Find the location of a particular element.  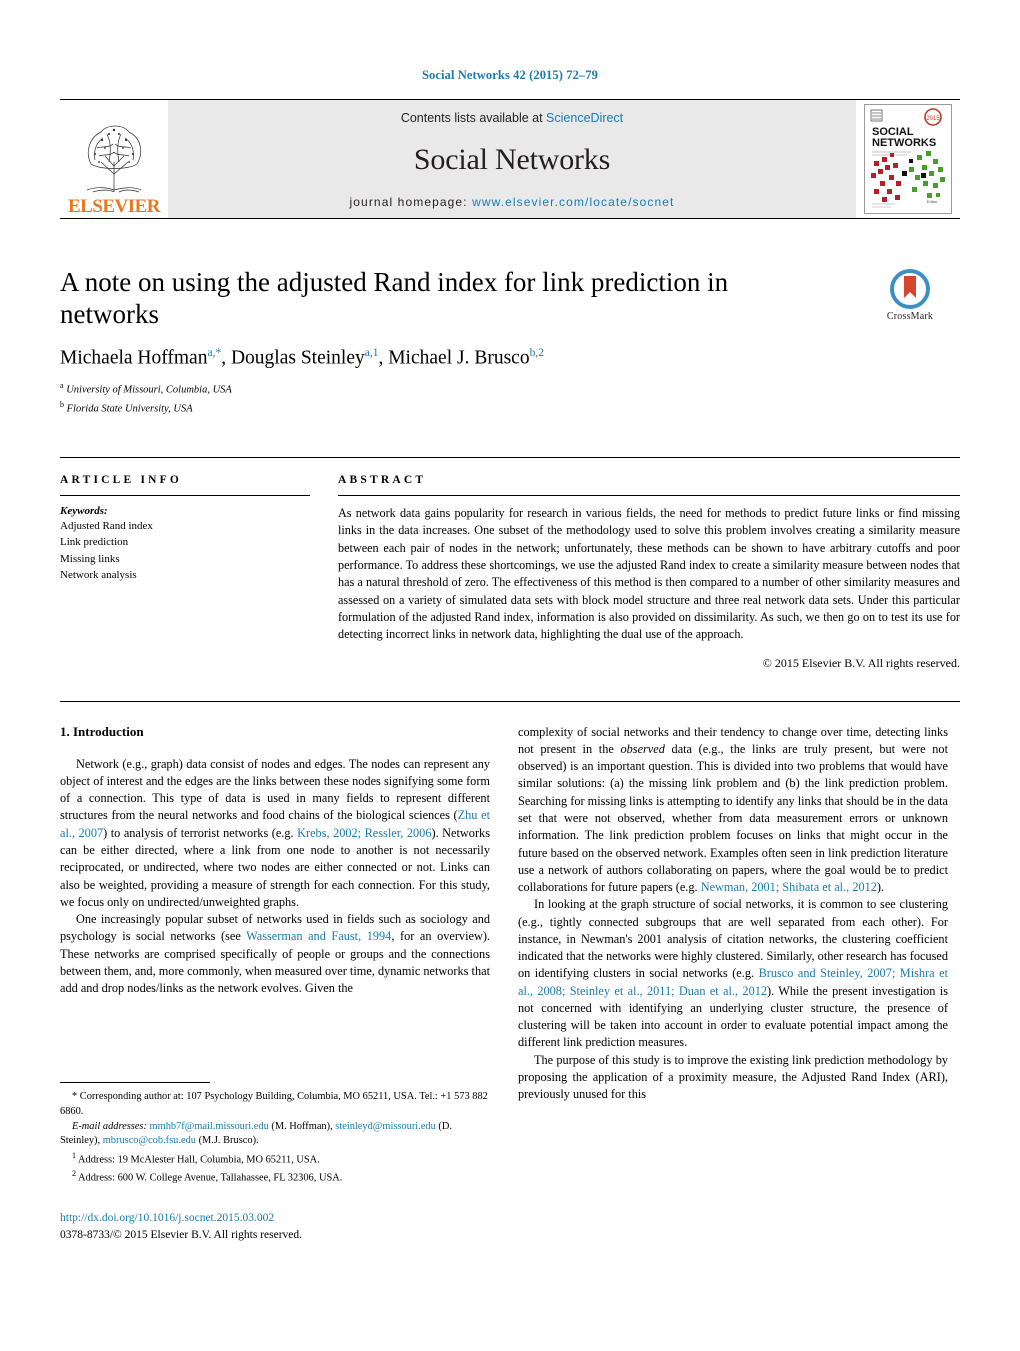

cover-artwork-icon: 2015 SOCIAL NETWORKS Editor is located at coordinates (908, 159).